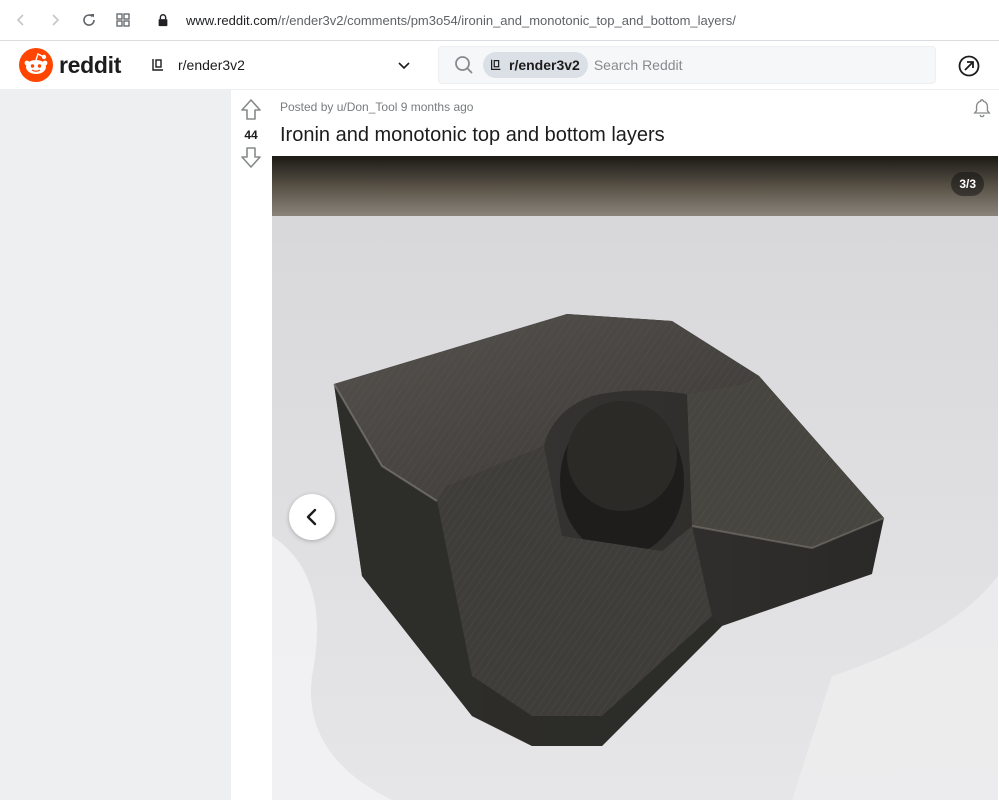 This screenshot has height=800, width=999. I want to click on apps-grid-icon, so click(123, 20).